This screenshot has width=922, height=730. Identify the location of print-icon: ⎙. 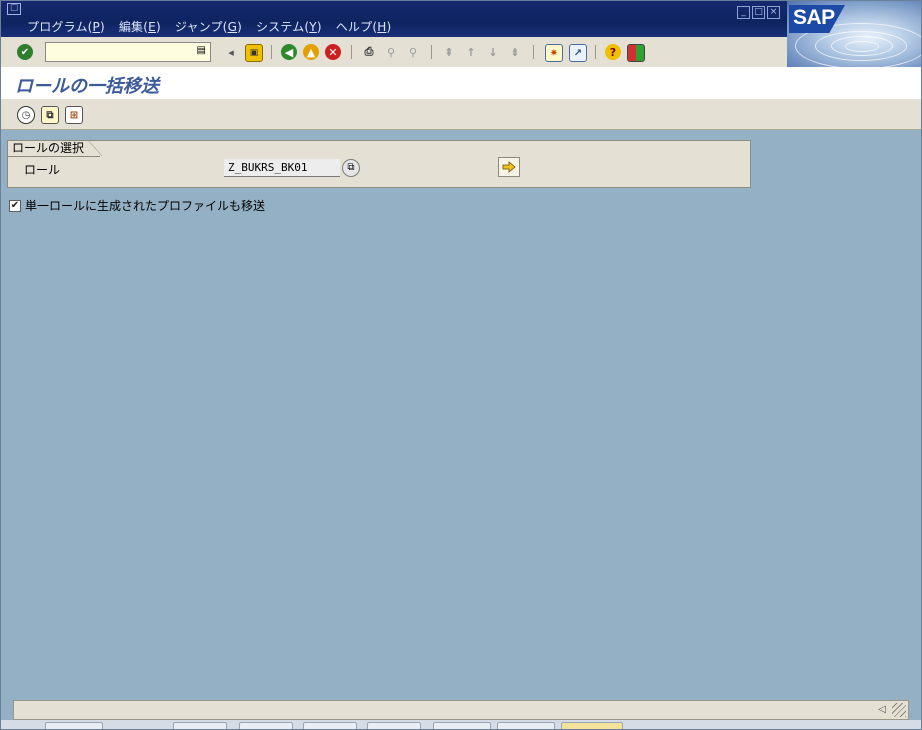
(369, 52).